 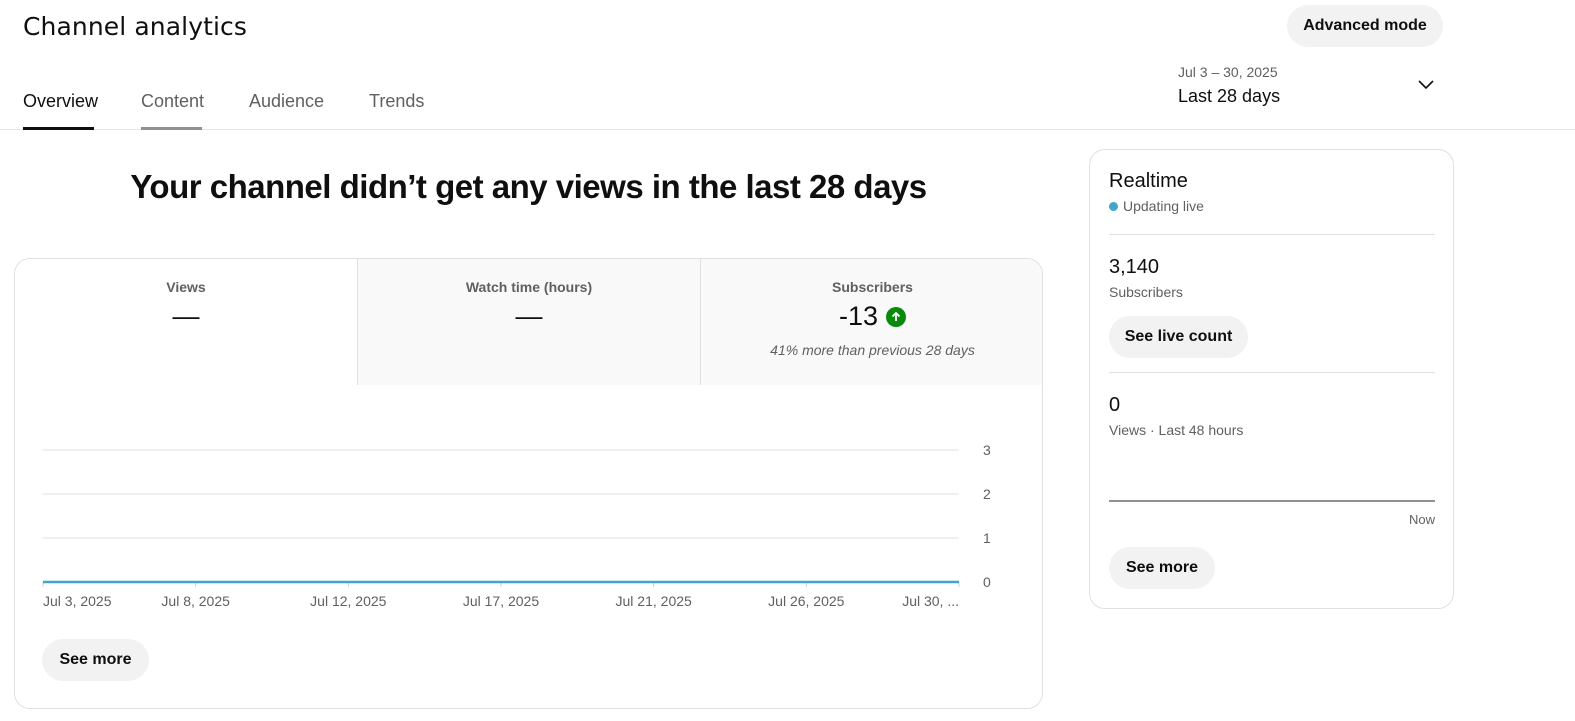 I want to click on tab-overview: Overview, so click(x=60, y=110).